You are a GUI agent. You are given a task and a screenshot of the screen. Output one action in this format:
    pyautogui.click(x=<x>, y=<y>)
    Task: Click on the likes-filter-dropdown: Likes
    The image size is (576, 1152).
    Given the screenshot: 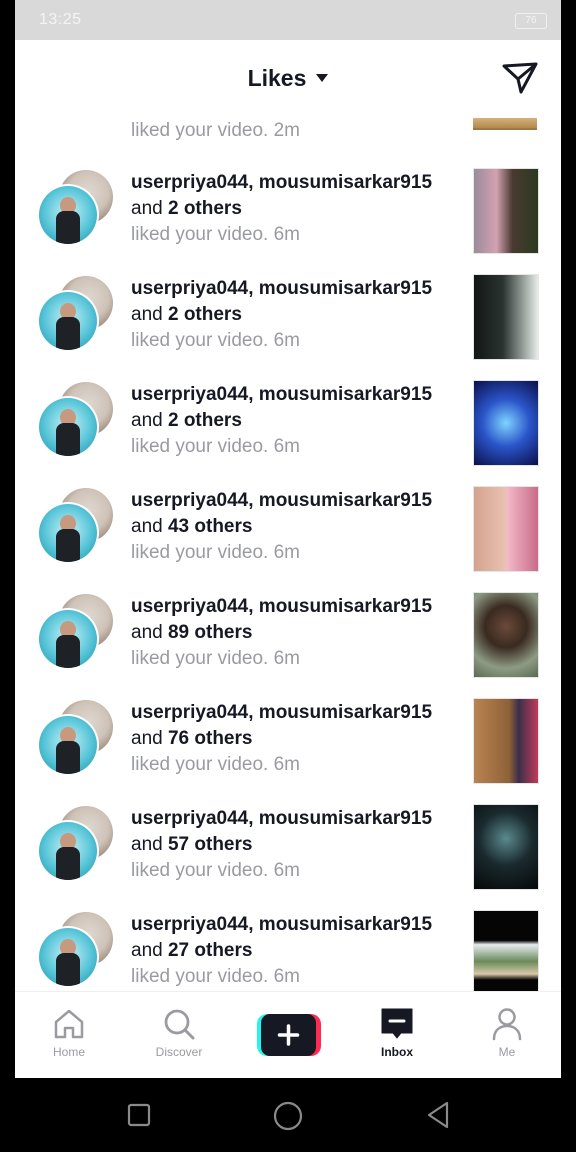 What is the action you would take?
    pyautogui.click(x=288, y=78)
    